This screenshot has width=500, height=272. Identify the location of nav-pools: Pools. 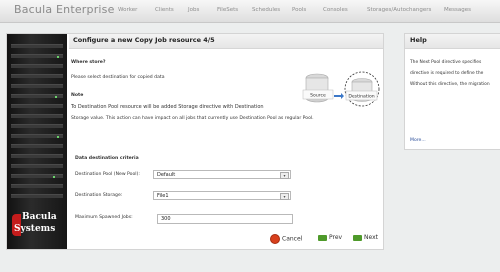
(299, 10).